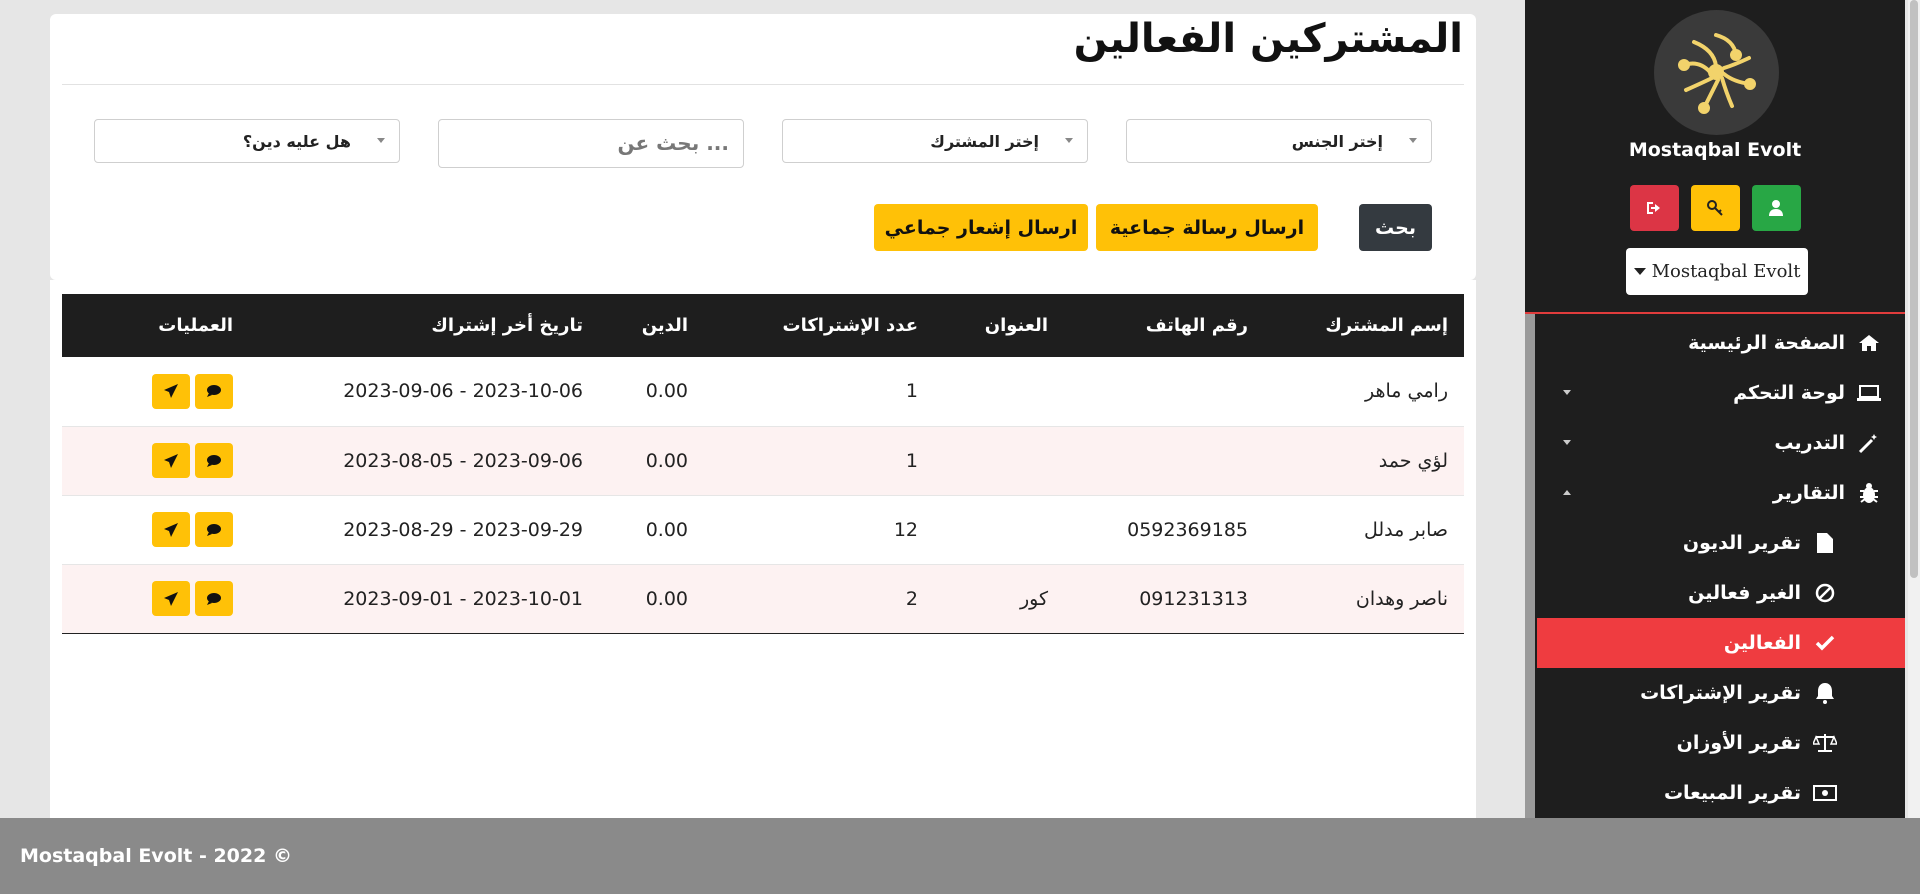  I want to click on sidebar-item-label: تقرير الأوزان, so click(1738, 743).